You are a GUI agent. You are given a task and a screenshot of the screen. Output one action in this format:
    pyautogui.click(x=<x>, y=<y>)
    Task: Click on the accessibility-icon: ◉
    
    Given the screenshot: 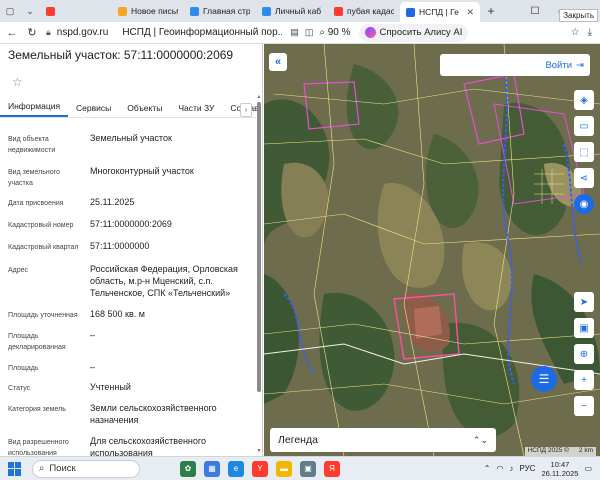 What is the action you would take?
    pyautogui.click(x=584, y=204)
    